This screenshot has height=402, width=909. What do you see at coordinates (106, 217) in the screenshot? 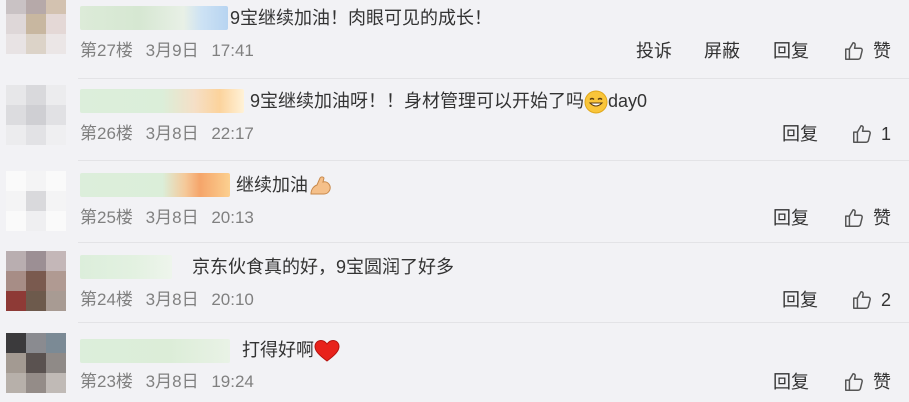
I see `floor-number: 第25楼` at bounding box center [106, 217].